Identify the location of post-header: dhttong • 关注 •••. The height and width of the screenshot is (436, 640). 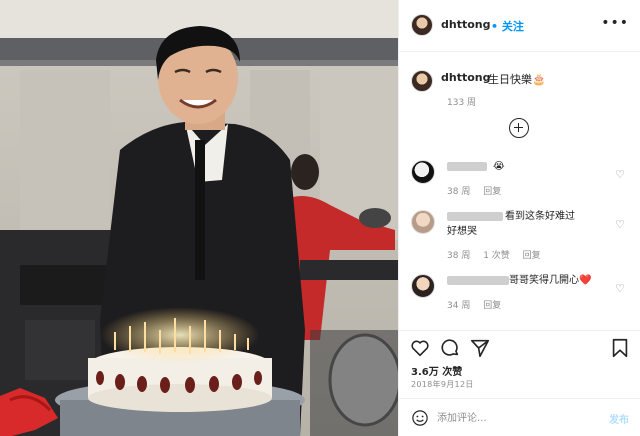
(519, 26).